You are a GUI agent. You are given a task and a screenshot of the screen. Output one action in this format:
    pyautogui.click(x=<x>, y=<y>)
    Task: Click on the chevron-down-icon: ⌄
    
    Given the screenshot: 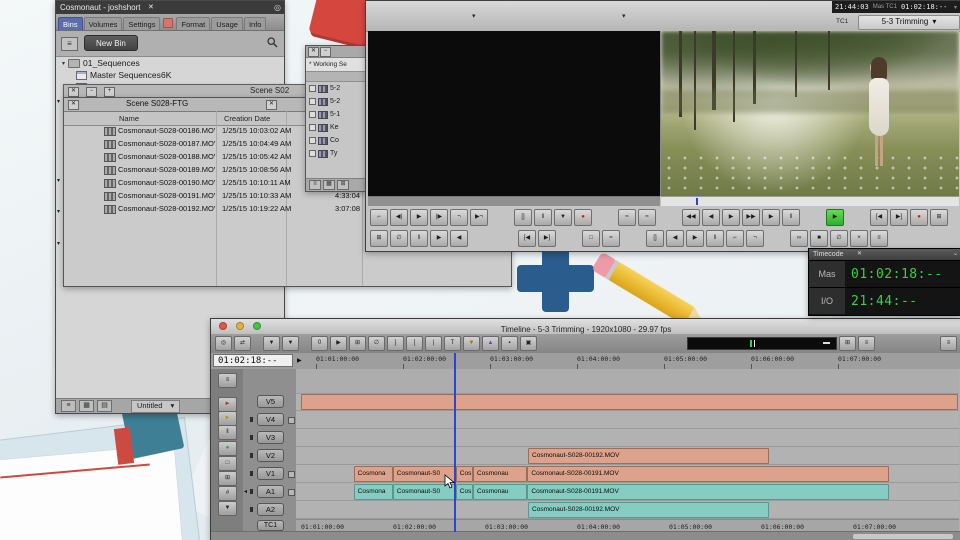 What is the action you would take?
    pyautogui.click(x=955, y=254)
    